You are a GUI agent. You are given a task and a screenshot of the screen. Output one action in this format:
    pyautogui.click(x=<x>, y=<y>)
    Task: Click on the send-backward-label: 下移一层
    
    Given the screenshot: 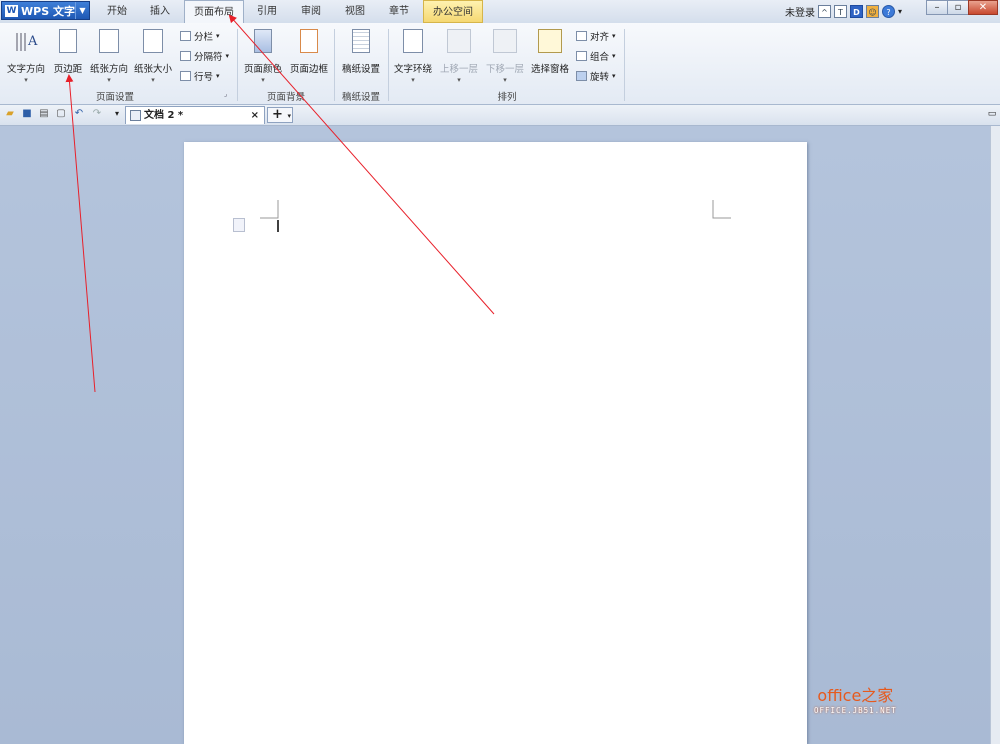 What is the action you would take?
    pyautogui.click(x=504, y=69)
    